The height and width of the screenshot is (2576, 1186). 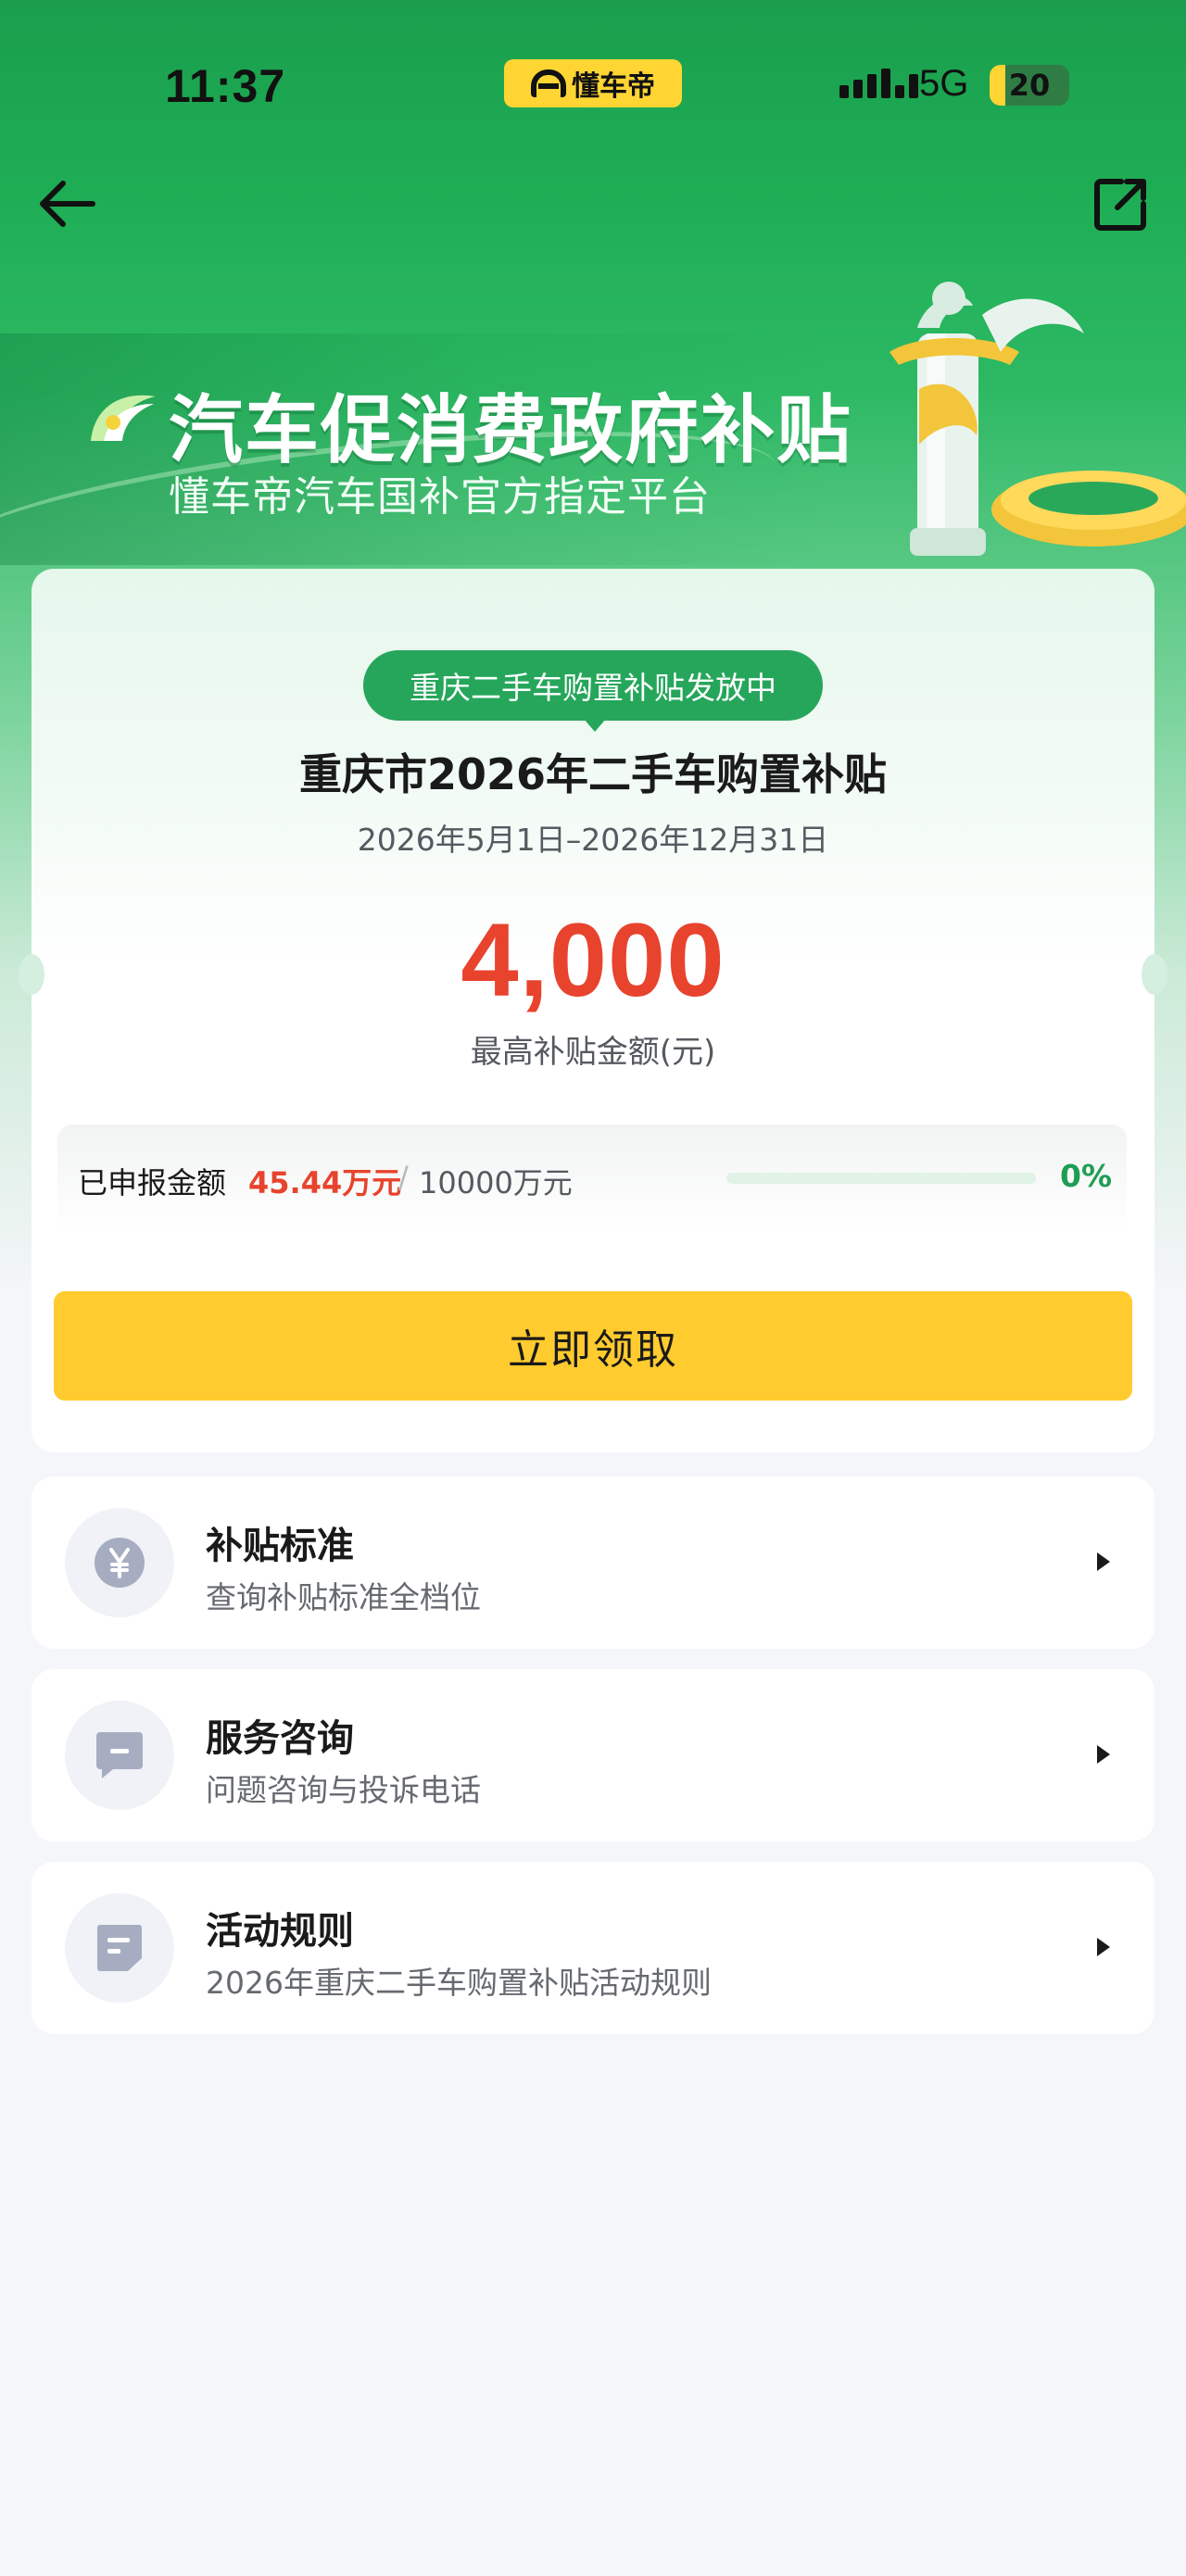 I want to click on total-budget: 10000万元, so click(x=496, y=1182).